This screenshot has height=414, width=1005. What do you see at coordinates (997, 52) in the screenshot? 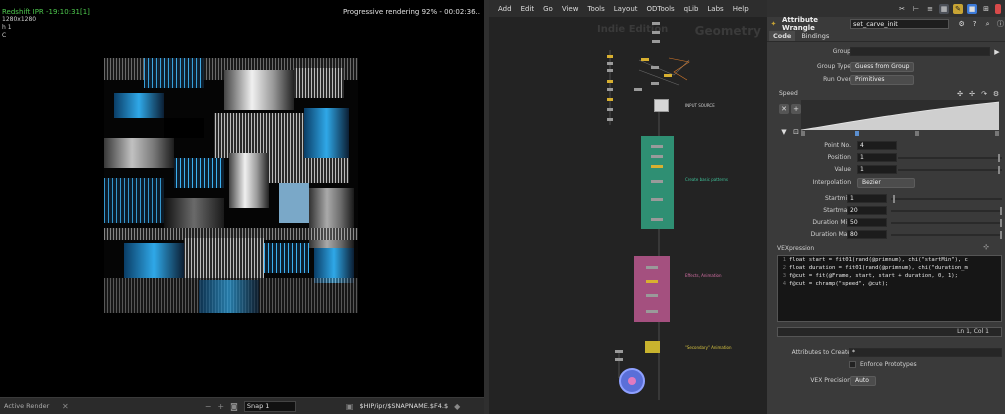
I see `arrow-select-icon: ▶` at bounding box center [997, 52].